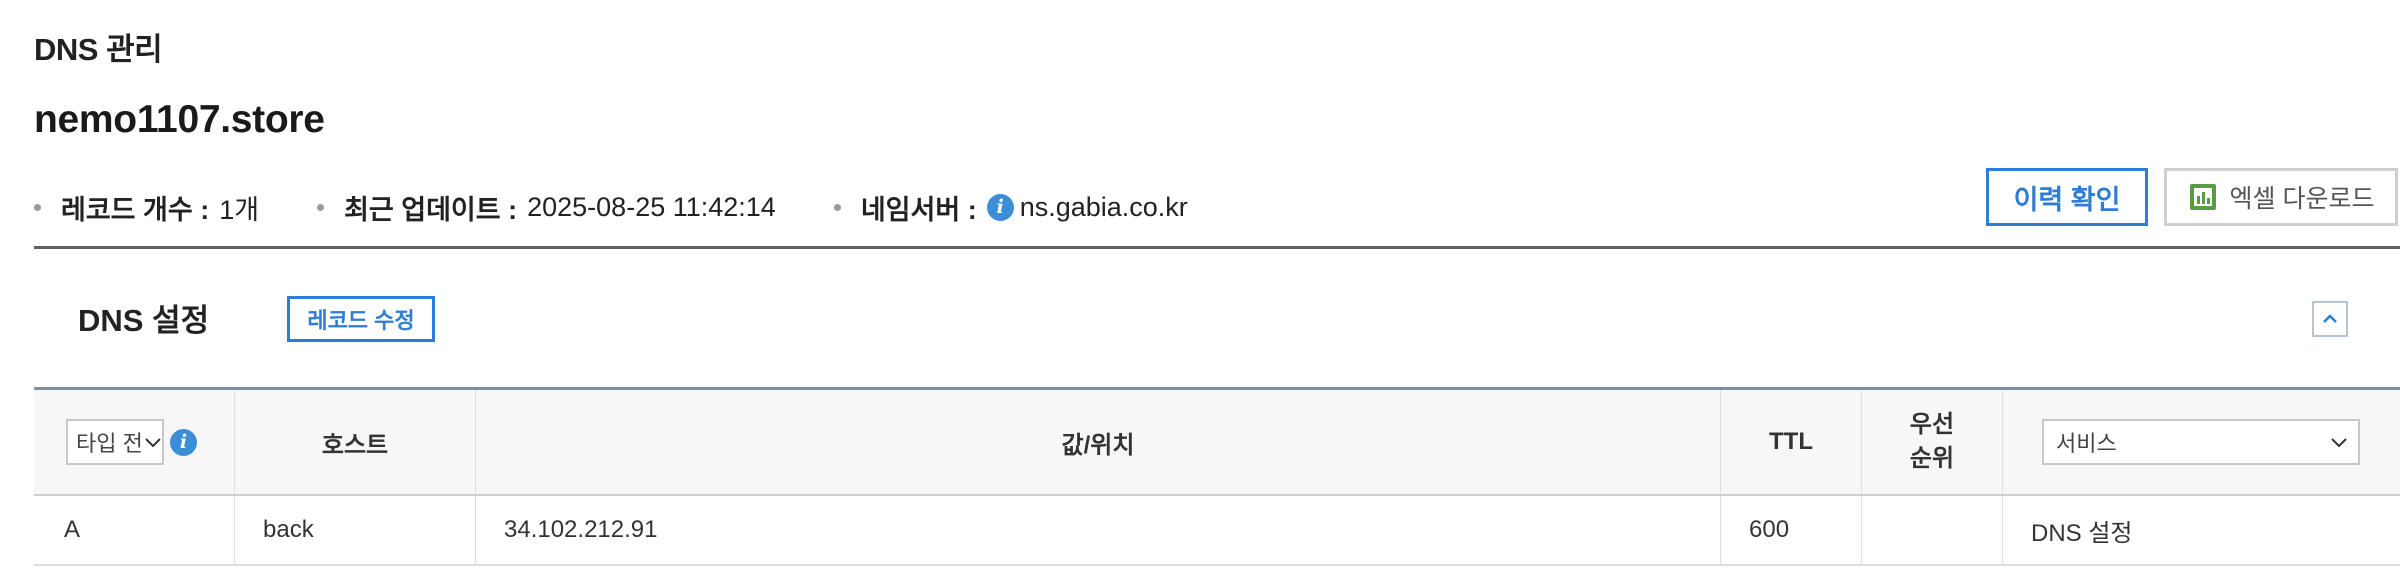  Describe the element at coordinates (1217, 247) in the screenshot. I see `header-divider` at that location.